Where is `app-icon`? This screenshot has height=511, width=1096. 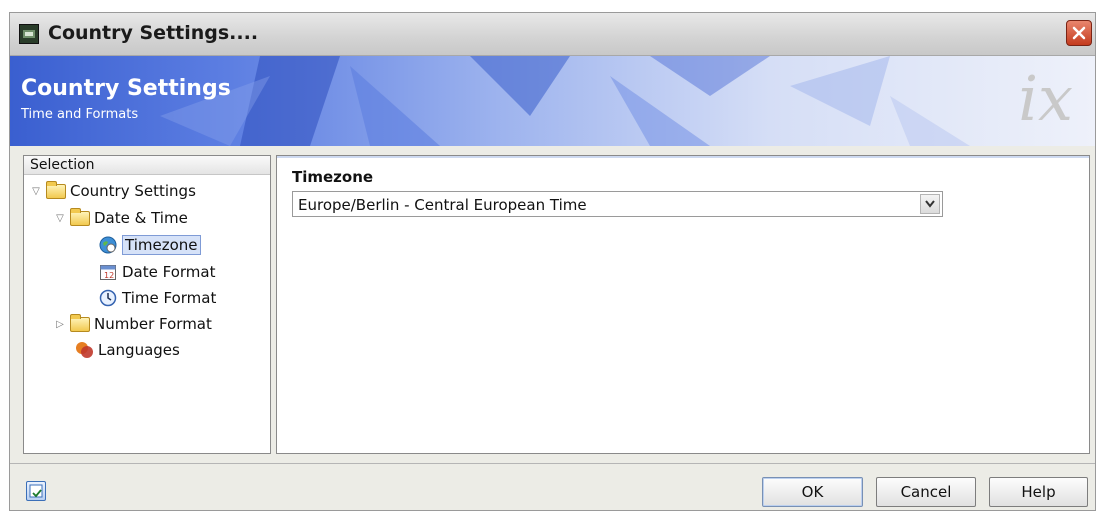 app-icon is located at coordinates (29, 34).